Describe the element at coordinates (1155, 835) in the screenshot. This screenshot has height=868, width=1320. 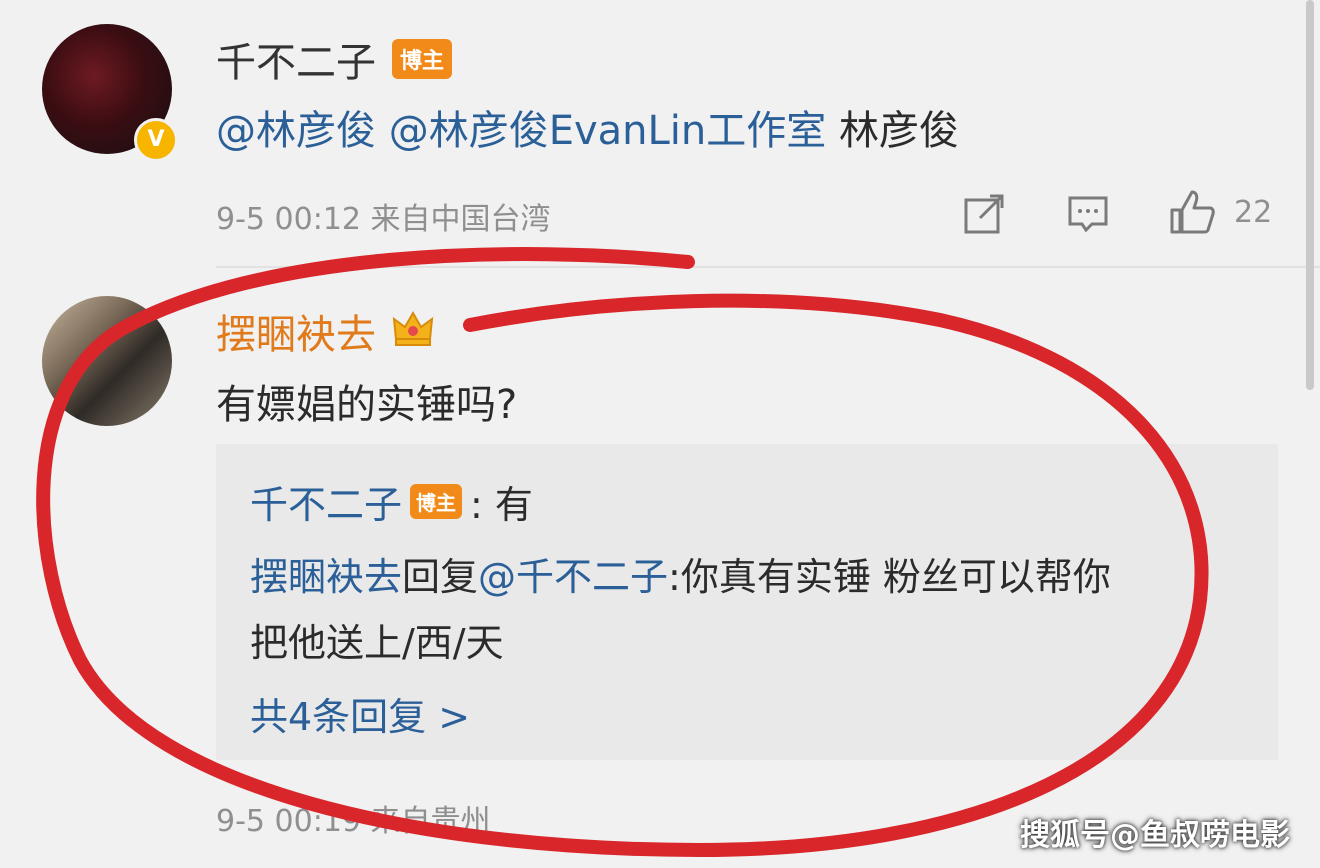
I see `watermark: 搜狐号@鱼叔唠电影` at that location.